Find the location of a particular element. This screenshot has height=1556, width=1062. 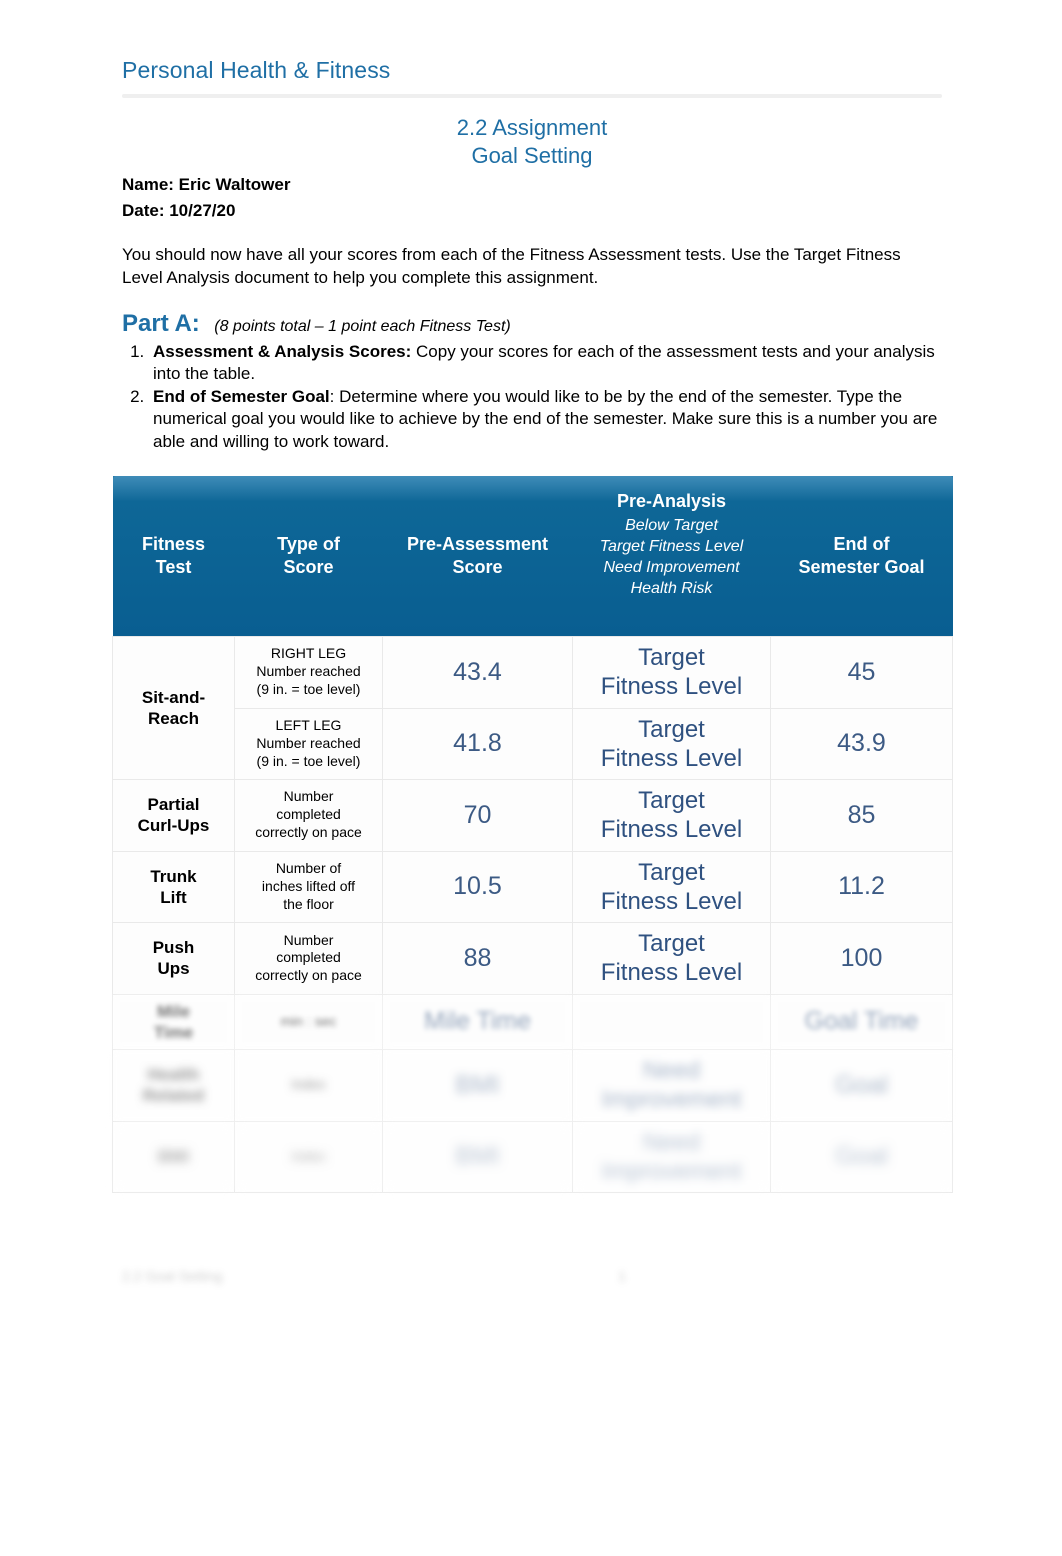

type-of-score-line2: min : sec is located at coordinates (308, 1020).